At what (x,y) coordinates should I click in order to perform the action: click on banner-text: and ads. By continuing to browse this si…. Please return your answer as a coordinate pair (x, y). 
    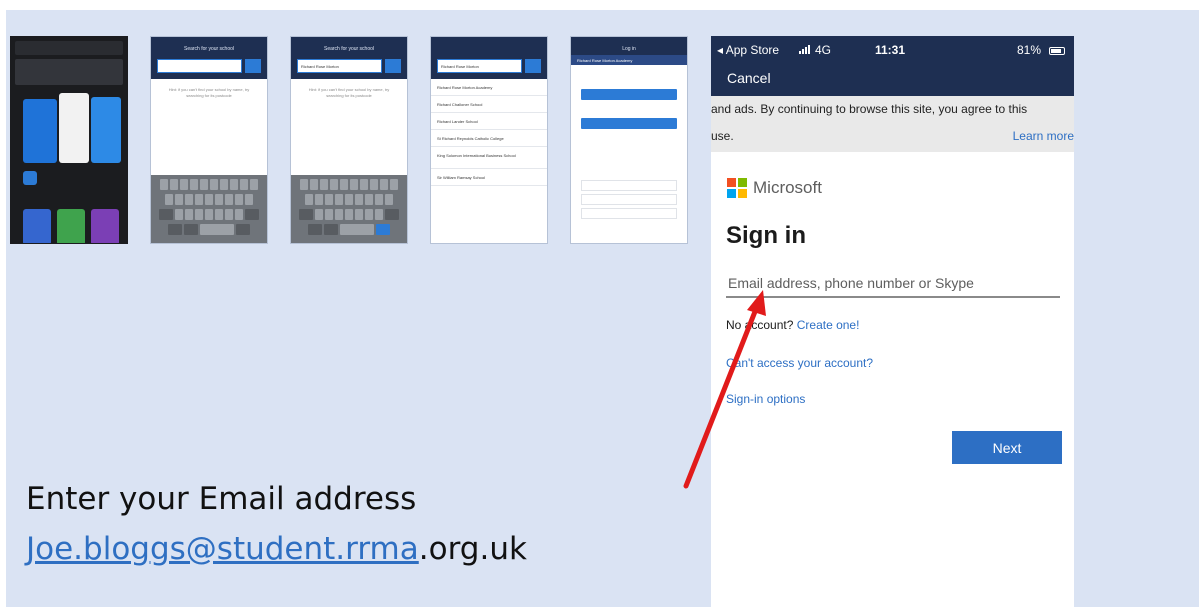
    Looking at the image, I should click on (869, 109).